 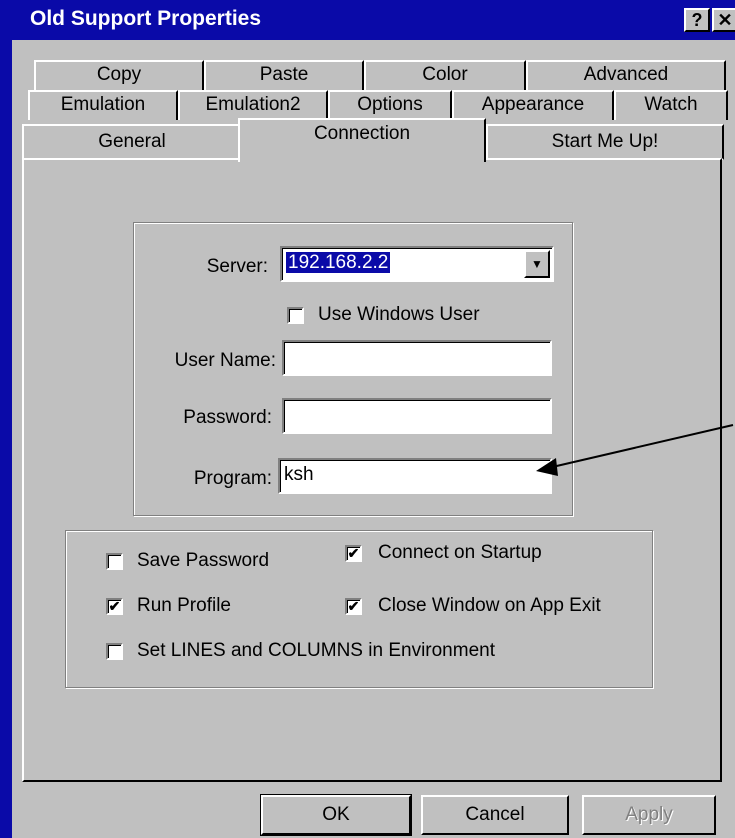 I want to click on annotation-arrow-icon, so click(x=635, y=450).